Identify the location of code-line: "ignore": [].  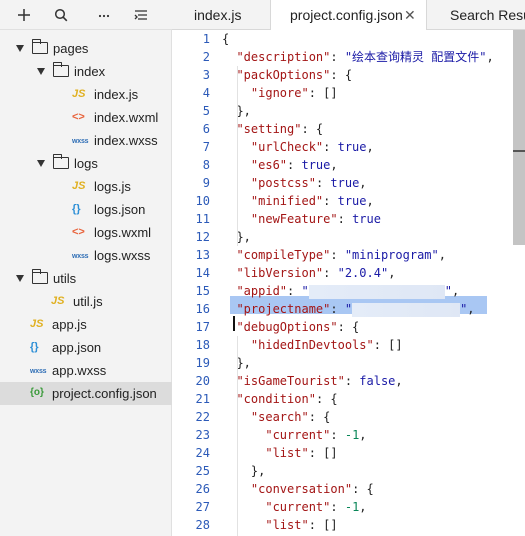
(358, 93).